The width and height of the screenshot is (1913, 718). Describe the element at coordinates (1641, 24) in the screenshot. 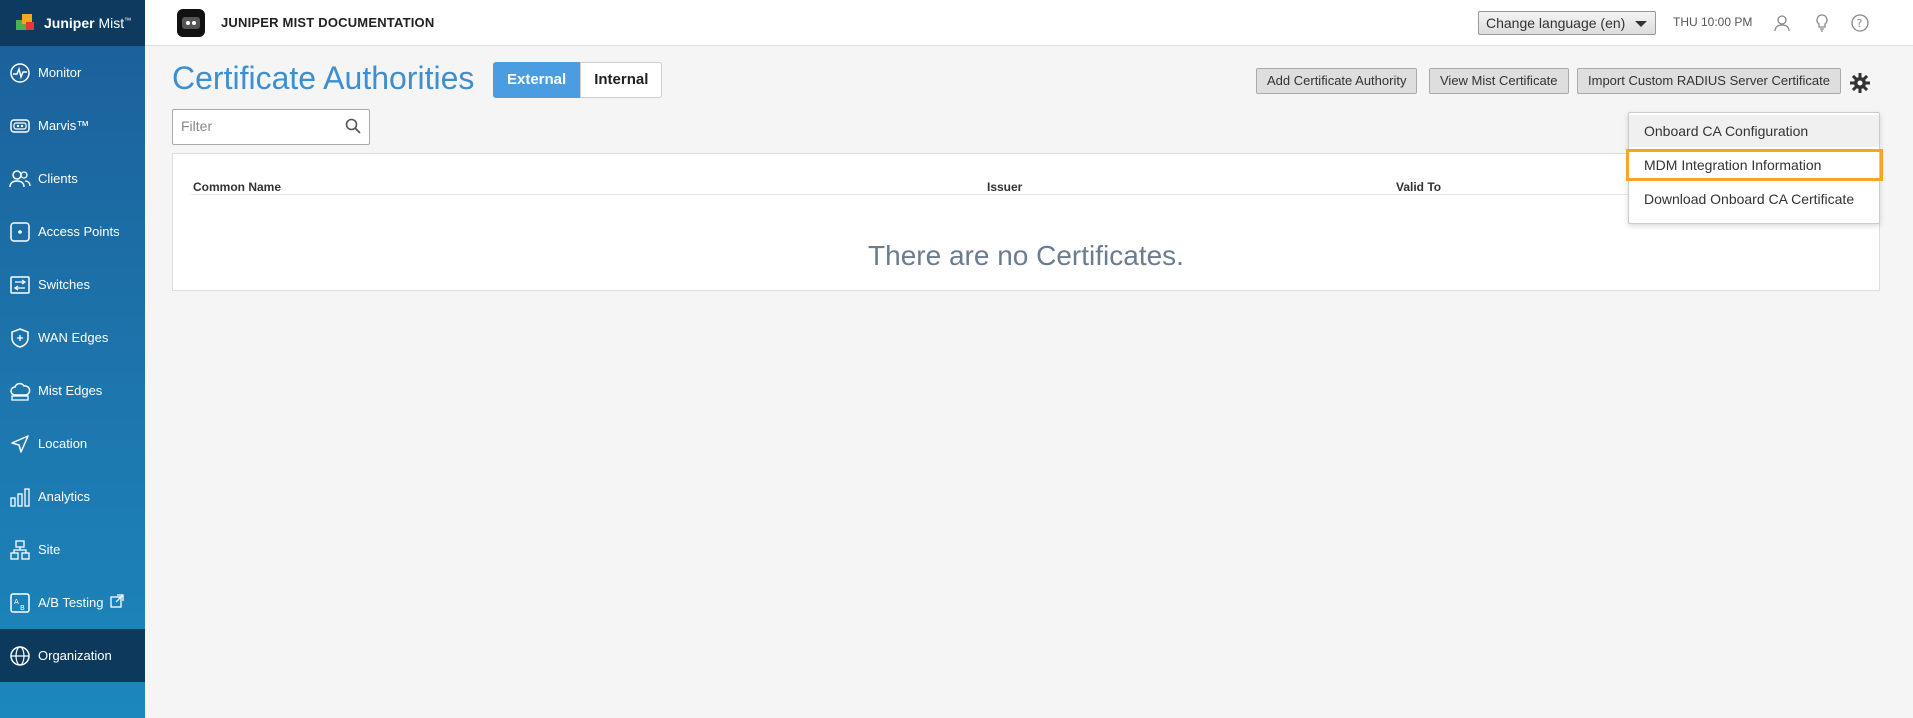

I see `chevron-down-icon` at that location.